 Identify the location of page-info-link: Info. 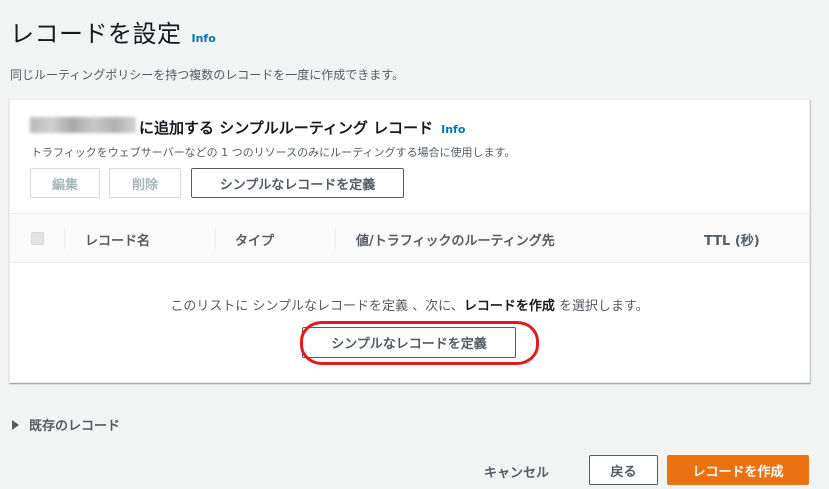
(204, 38).